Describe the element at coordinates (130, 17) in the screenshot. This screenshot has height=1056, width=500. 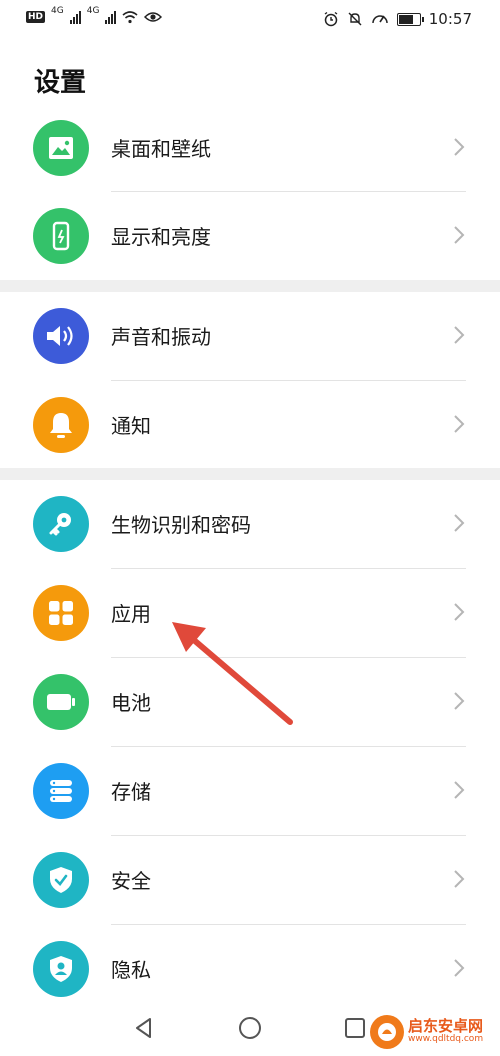
I see `wifi-icon` at that location.